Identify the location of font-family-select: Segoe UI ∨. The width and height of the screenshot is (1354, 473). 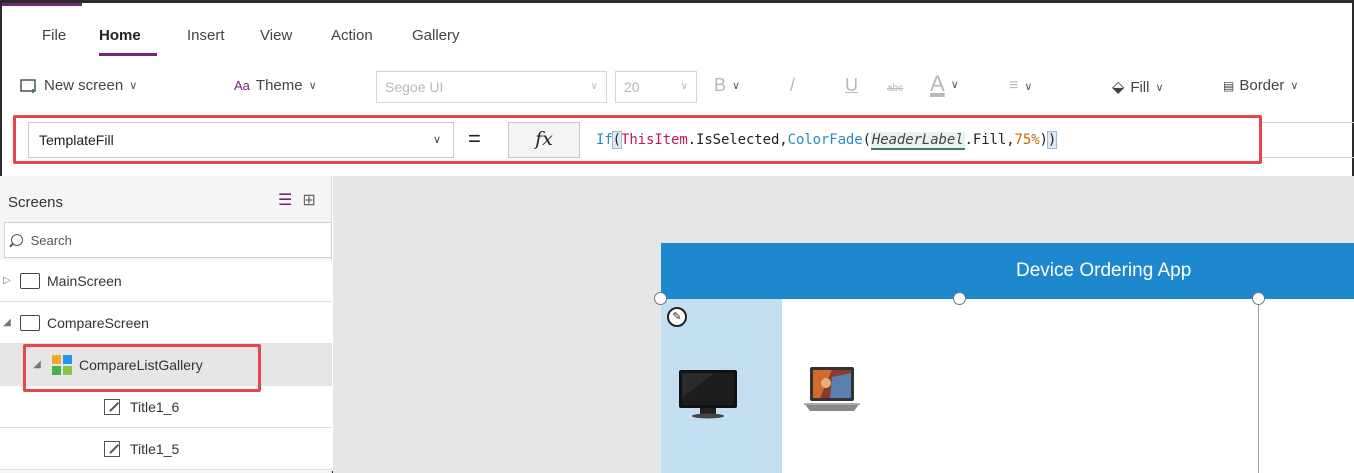
(491, 87).